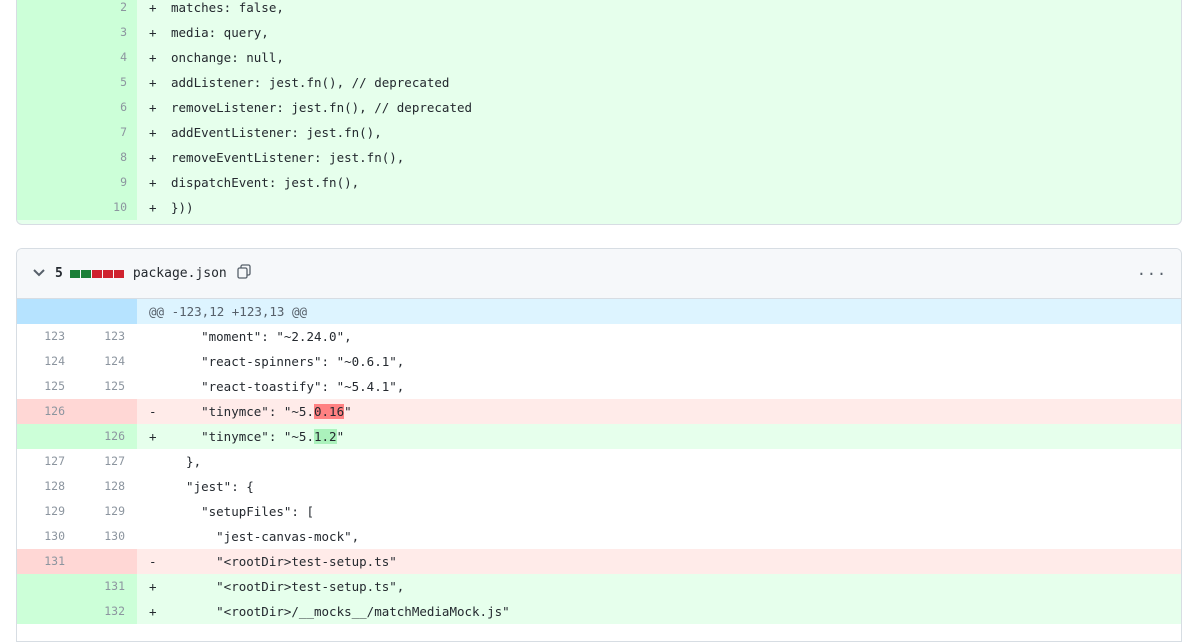 The width and height of the screenshot is (1196, 642). I want to click on old-line-number: 123, so click(47, 336).